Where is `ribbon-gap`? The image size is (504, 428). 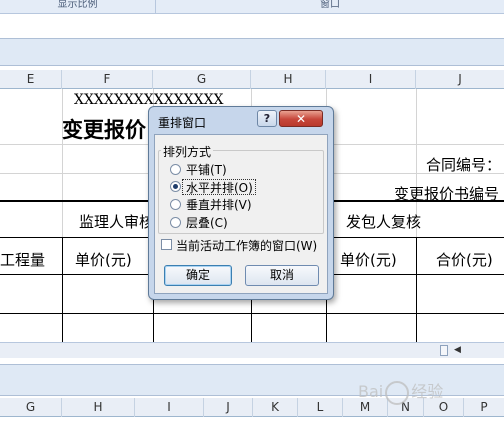
ribbon-gap is located at coordinates (252, 26).